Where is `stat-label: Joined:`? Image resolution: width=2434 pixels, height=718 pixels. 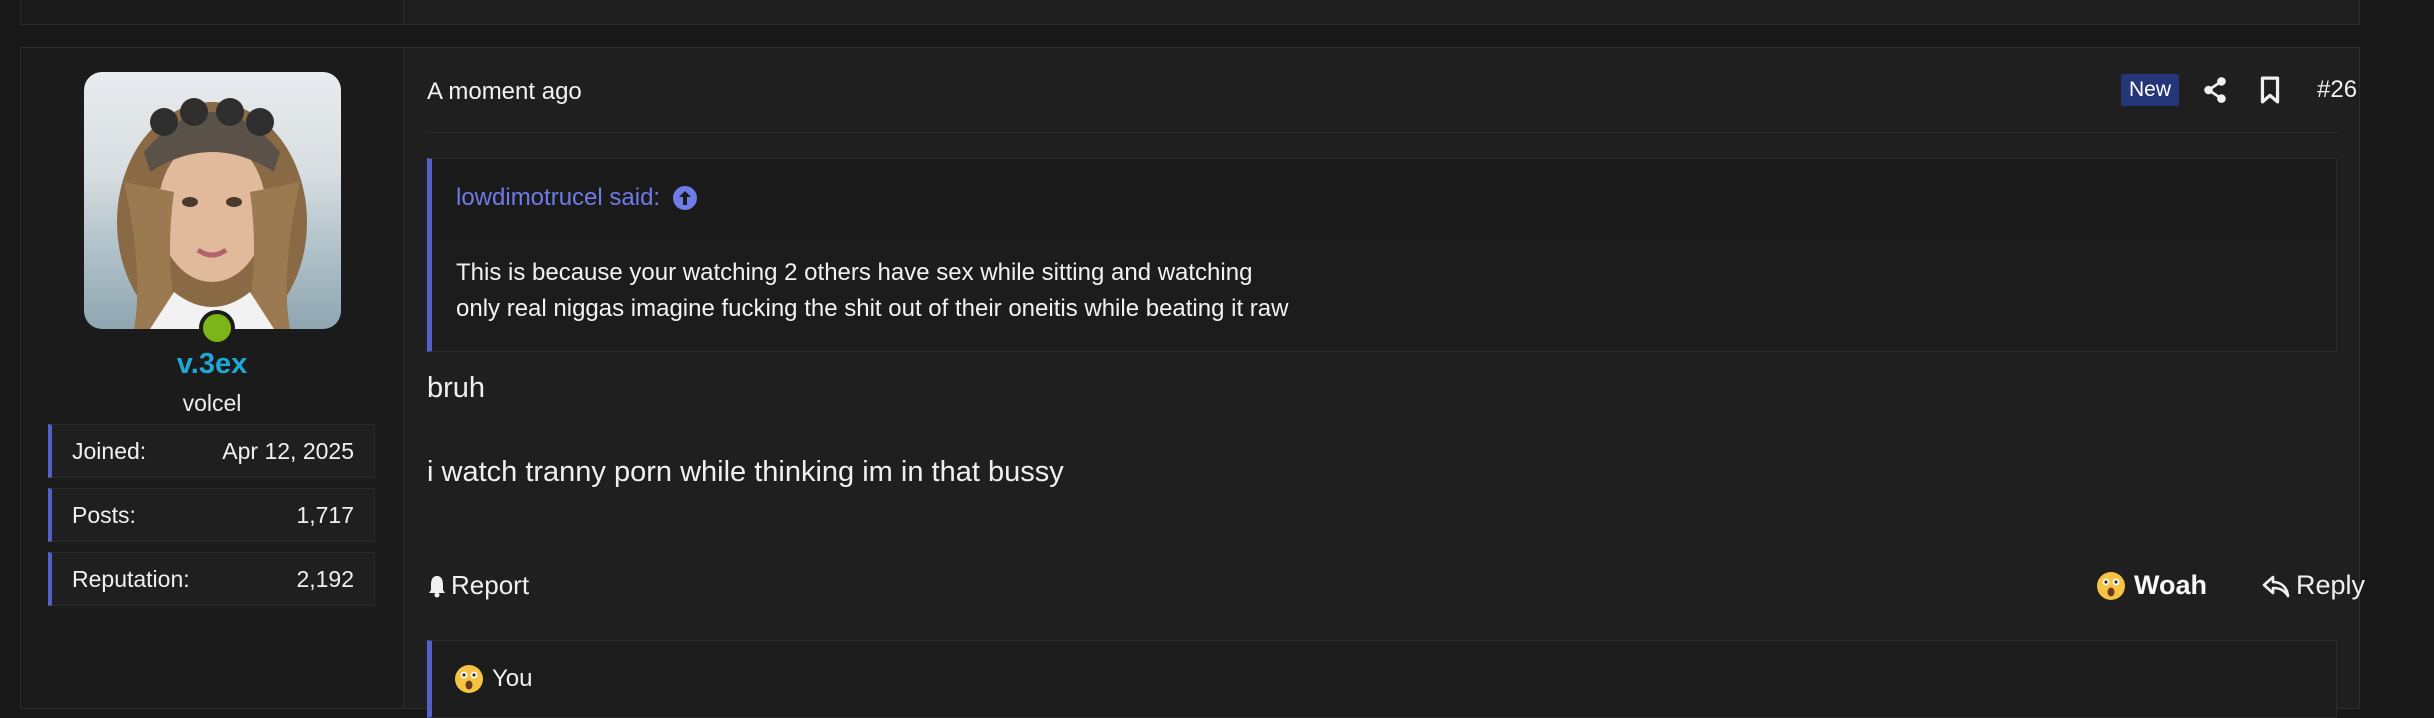
stat-label: Joined: is located at coordinates (109, 450).